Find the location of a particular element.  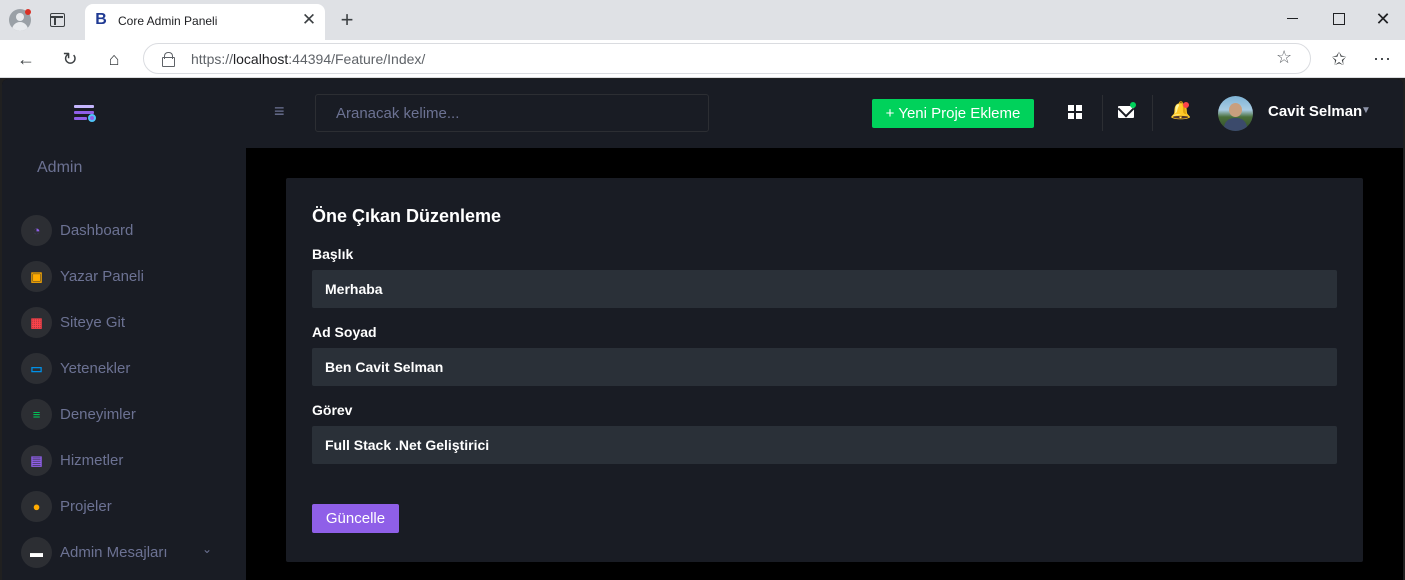

github-icon: ● is located at coordinates (36, 506).